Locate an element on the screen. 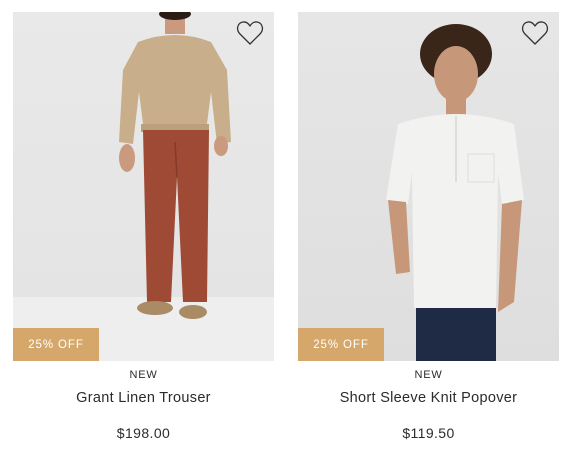  product-info: NEW Grant Linen Trouser $198.00 is located at coordinates (143, 405).